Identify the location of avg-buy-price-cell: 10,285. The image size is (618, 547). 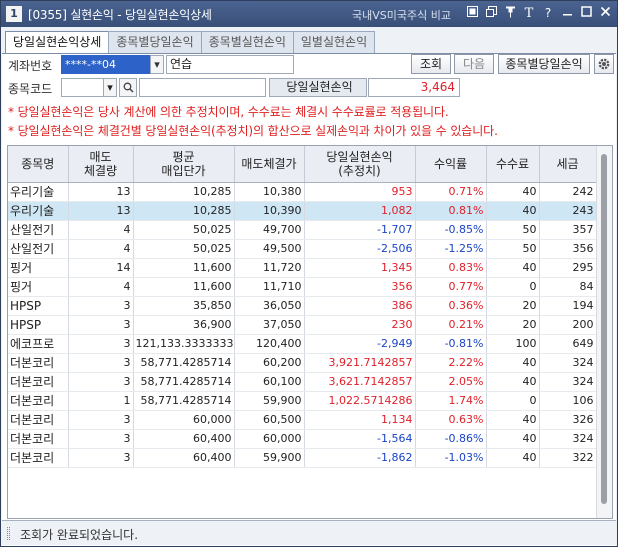
(184, 192).